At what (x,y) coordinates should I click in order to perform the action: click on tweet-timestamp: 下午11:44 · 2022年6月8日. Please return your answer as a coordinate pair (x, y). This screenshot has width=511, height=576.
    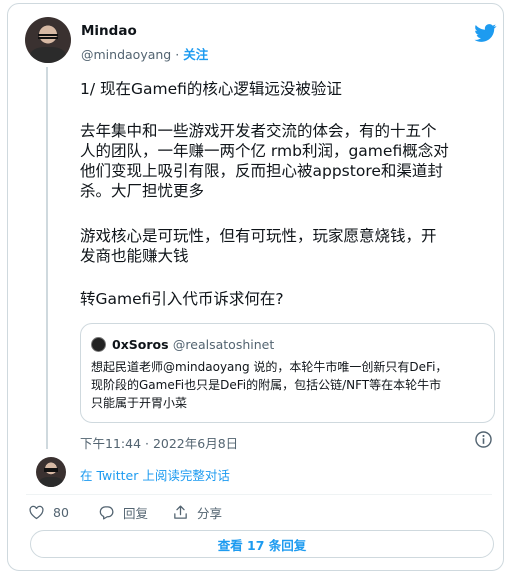
    Looking at the image, I should click on (159, 442).